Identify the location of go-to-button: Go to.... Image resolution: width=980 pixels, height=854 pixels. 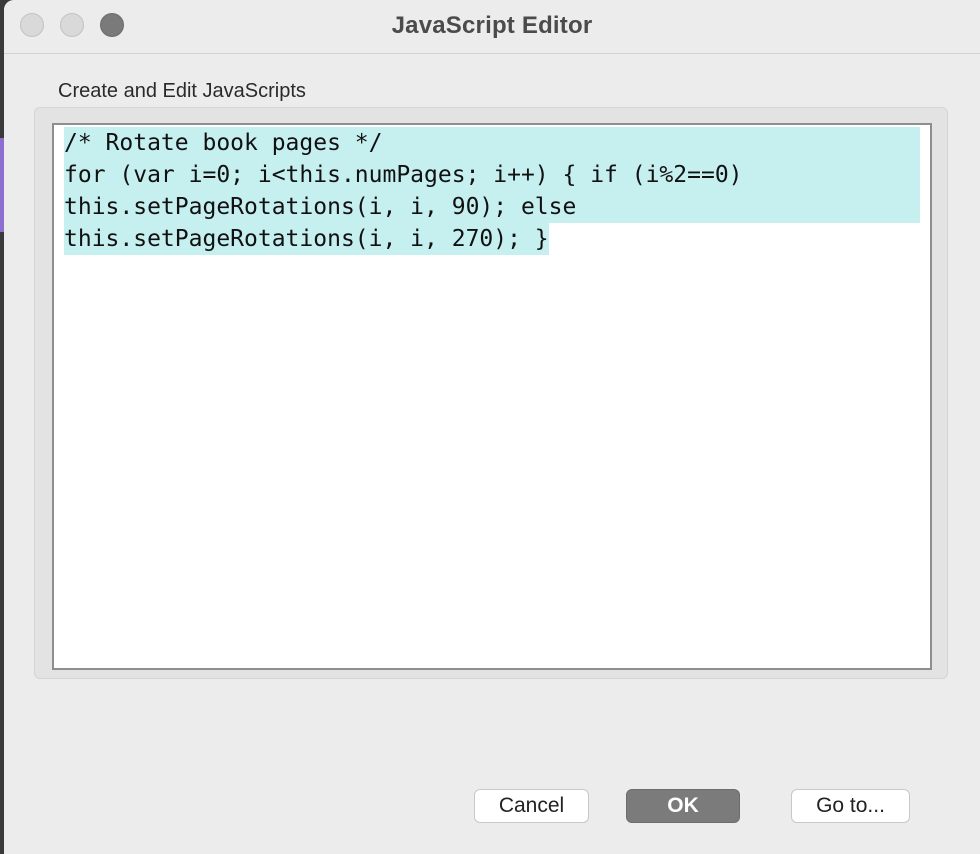
(850, 806).